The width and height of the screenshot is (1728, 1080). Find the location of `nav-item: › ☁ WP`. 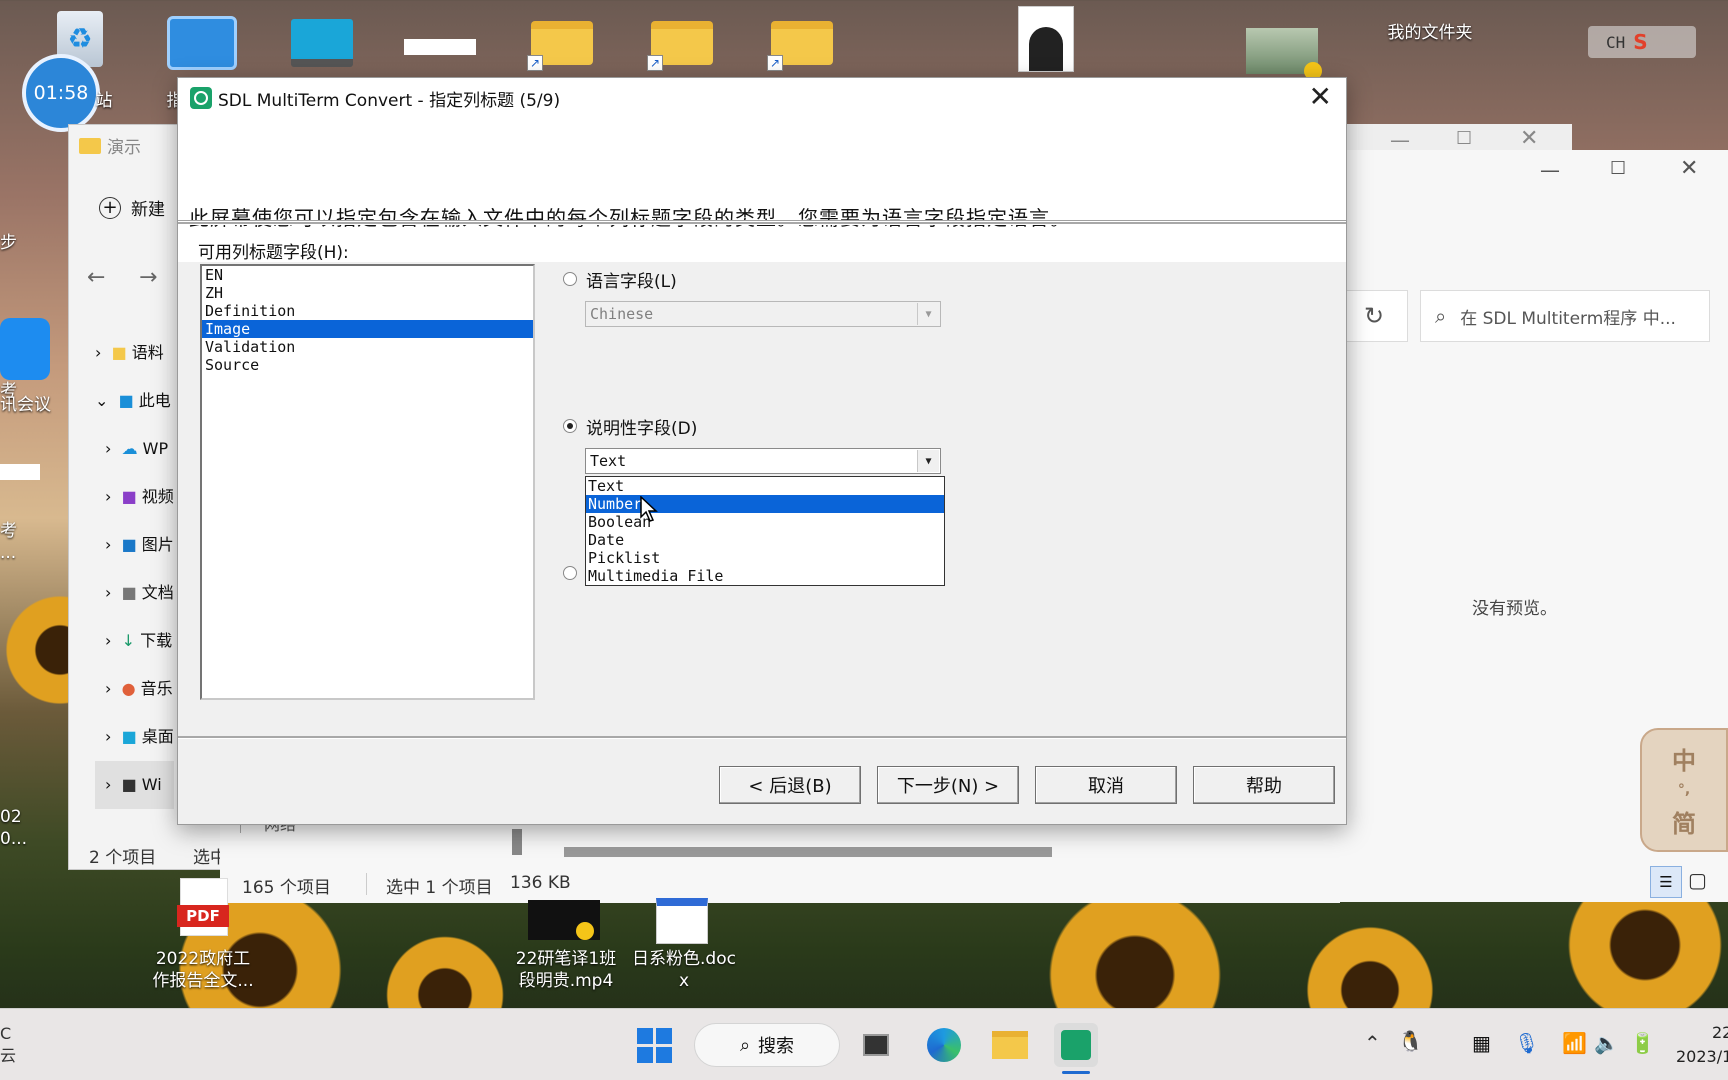

nav-item: › ☁ WP is located at coordinates (134, 449).